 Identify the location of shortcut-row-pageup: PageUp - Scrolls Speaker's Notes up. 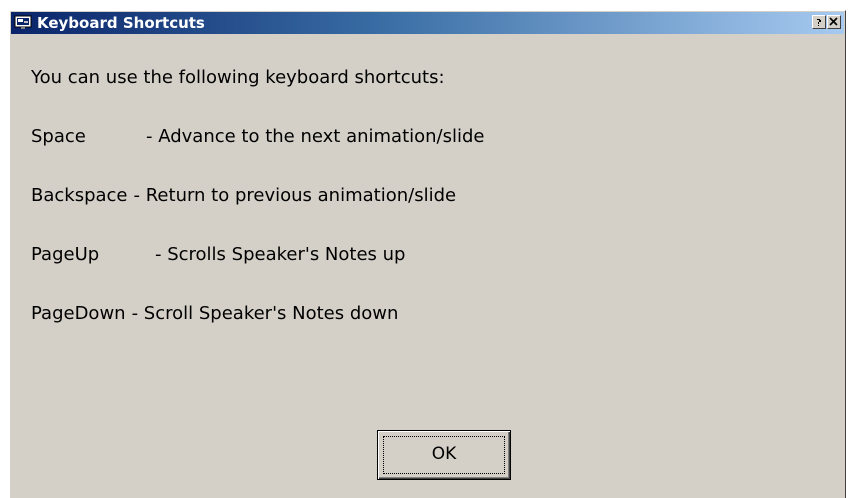
(218, 255).